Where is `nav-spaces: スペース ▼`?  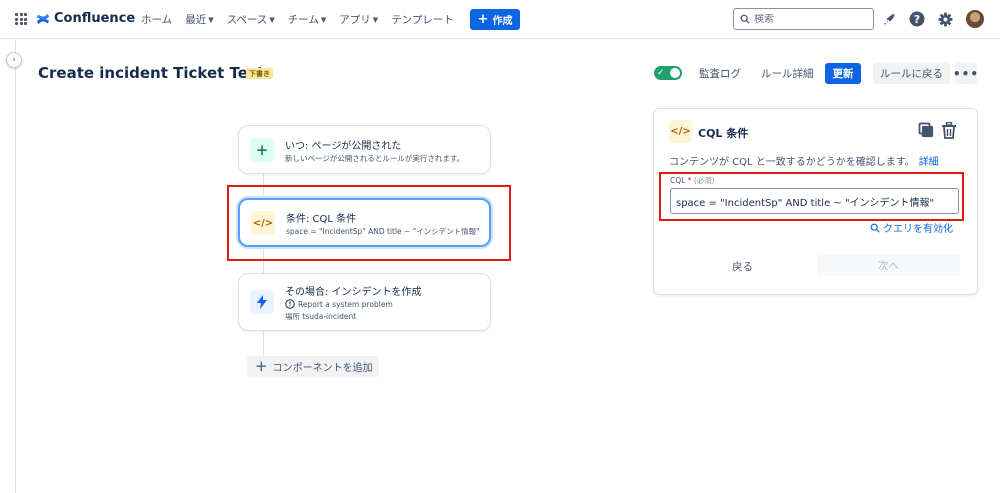 nav-spaces: スペース ▼ is located at coordinates (251, 19).